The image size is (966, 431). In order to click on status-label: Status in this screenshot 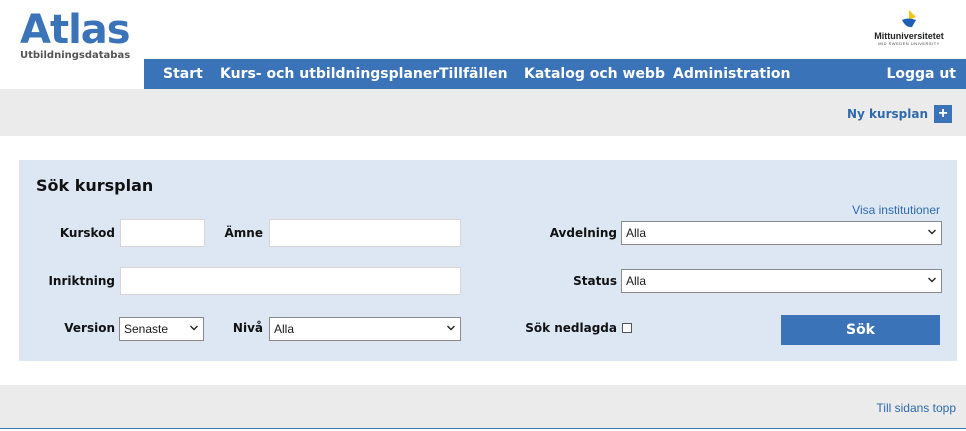, I will do `click(595, 281)`.